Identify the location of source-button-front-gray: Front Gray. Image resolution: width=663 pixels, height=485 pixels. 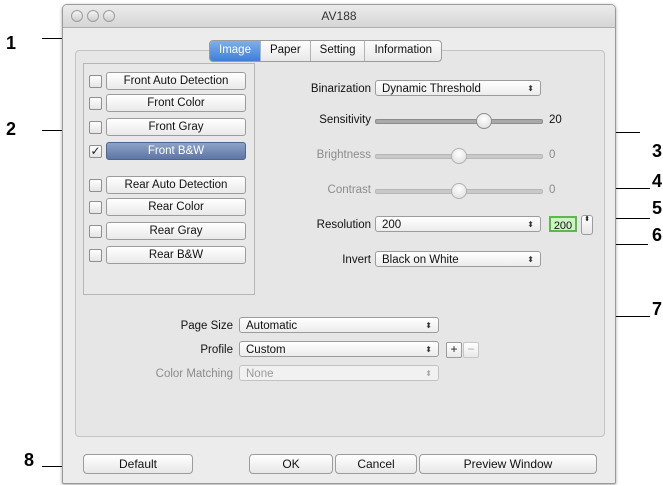
(176, 127).